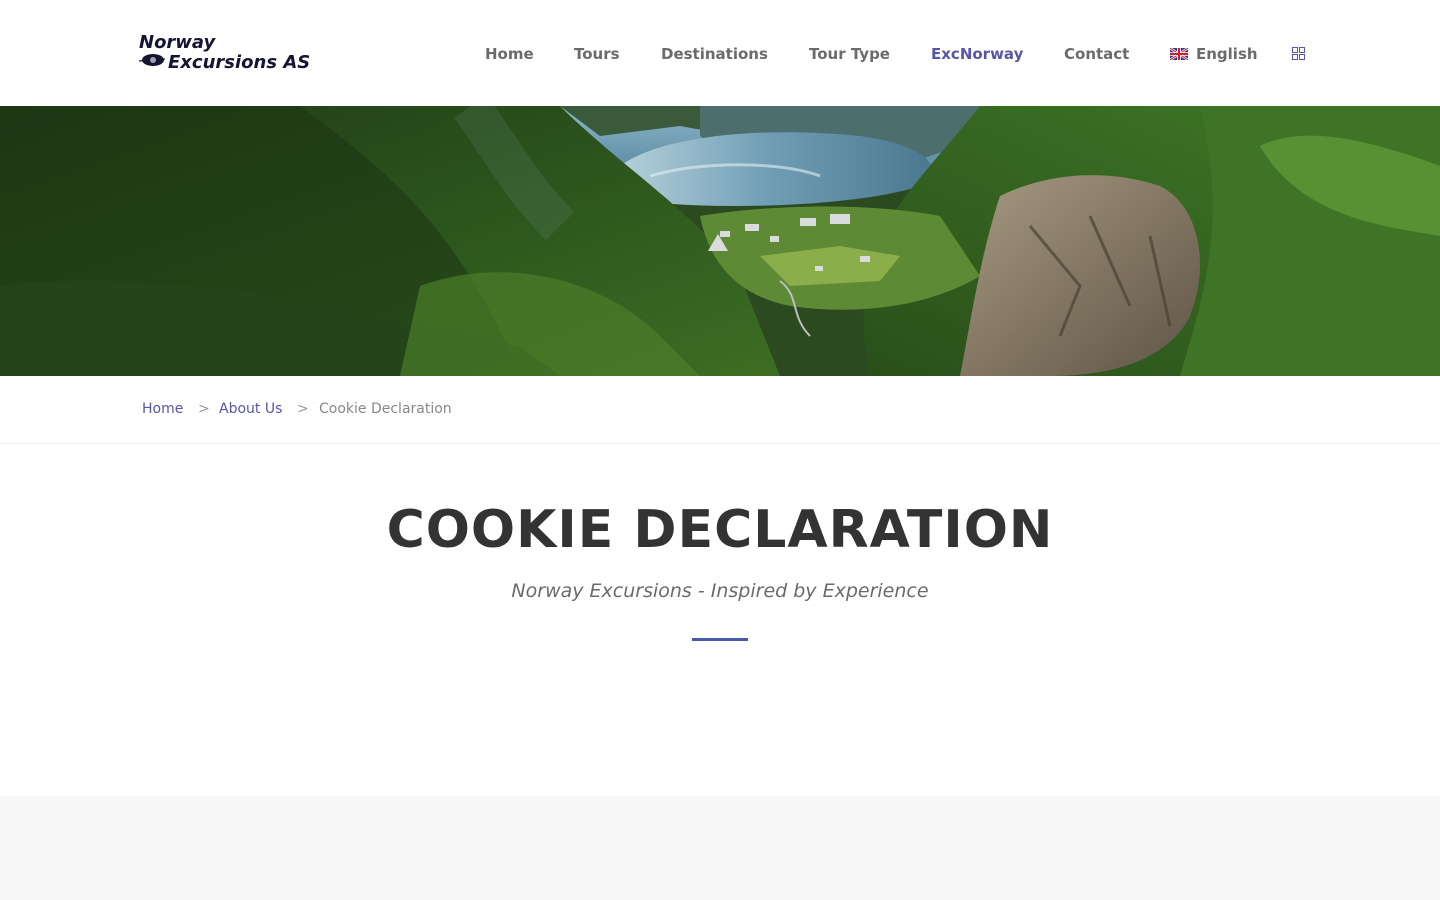 The width and height of the screenshot is (1440, 900). Describe the element at coordinates (720, 639) in the screenshot. I see `title-divider` at that location.